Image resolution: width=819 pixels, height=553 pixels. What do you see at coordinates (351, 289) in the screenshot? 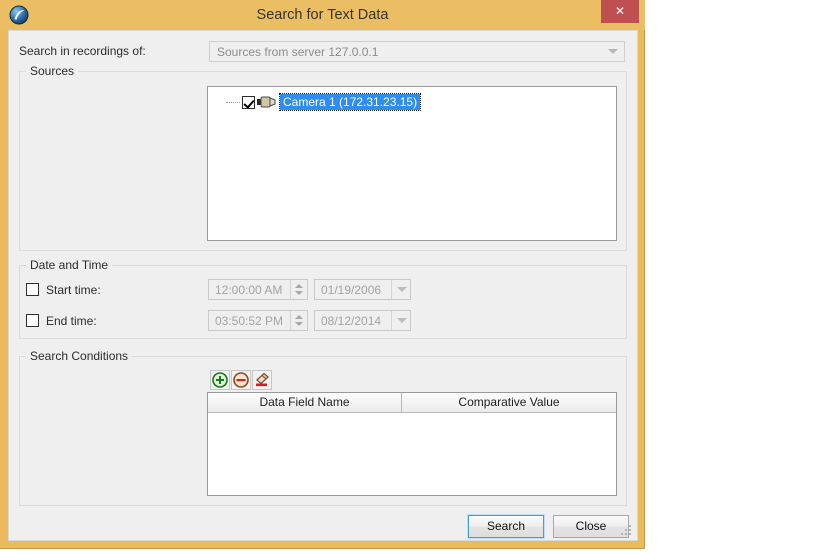
I see `start-date-value: 01/19/2006` at bounding box center [351, 289].